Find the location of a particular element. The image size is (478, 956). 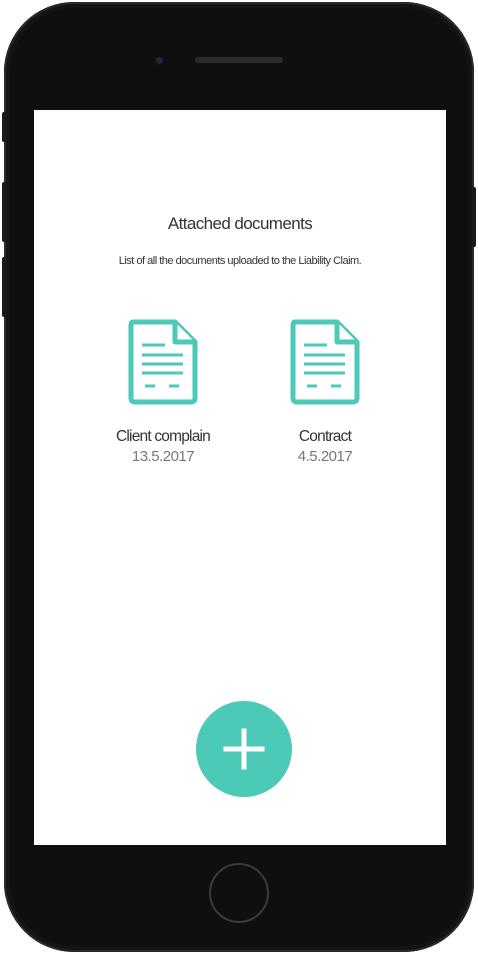

document-date: 4.5.2017 is located at coordinates (325, 456).